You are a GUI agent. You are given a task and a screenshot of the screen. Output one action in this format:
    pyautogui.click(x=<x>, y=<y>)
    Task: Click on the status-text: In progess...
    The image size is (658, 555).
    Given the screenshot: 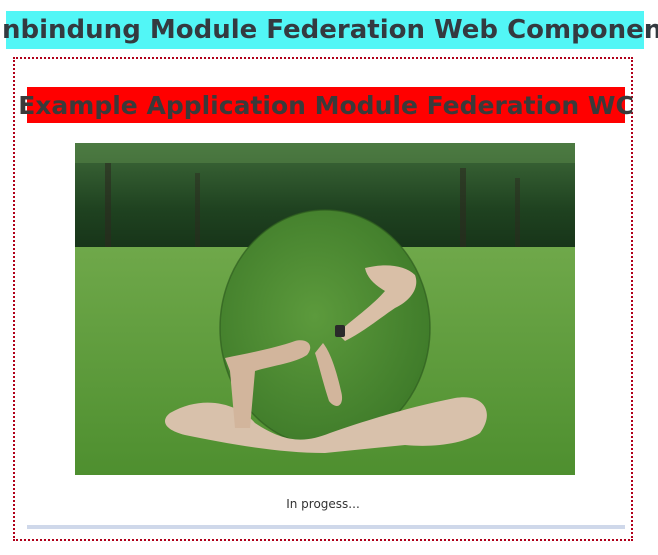 What is the action you would take?
    pyautogui.click(x=323, y=504)
    